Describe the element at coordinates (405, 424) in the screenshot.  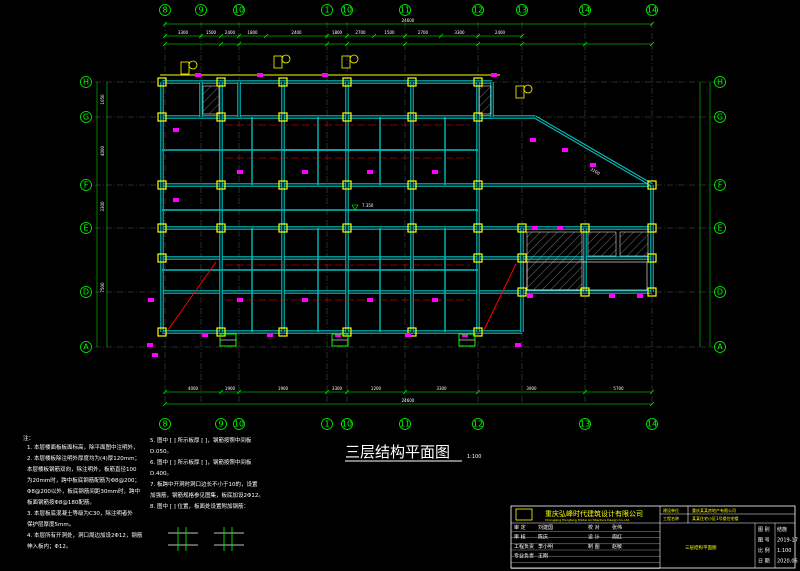
I see `axis-bubble-bottom: 11` at that location.